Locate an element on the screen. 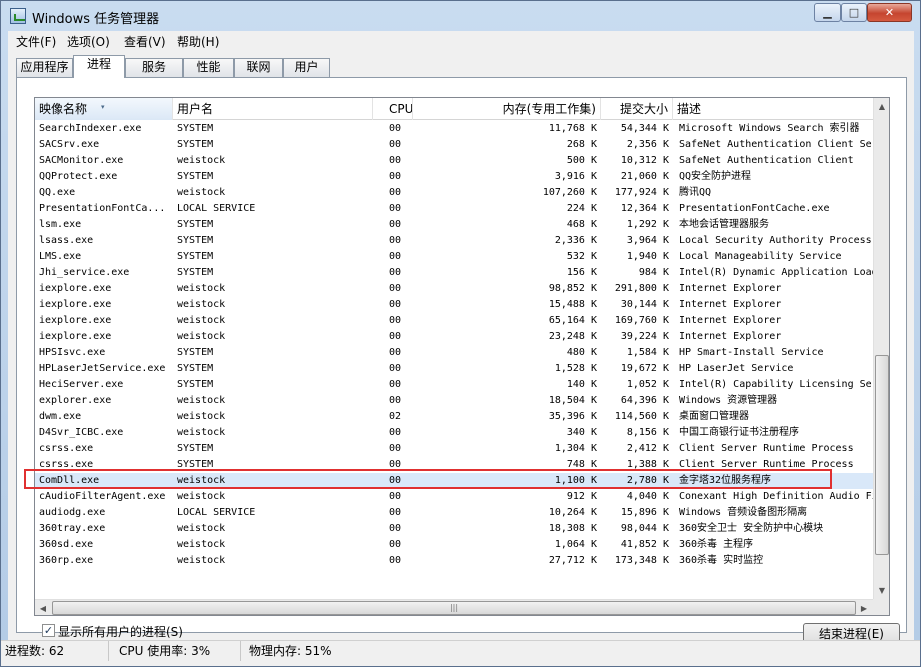 The height and width of the screenshot is (667, 921). show-all-users-checkbox: ✓ is located at coordinates (48, 630).